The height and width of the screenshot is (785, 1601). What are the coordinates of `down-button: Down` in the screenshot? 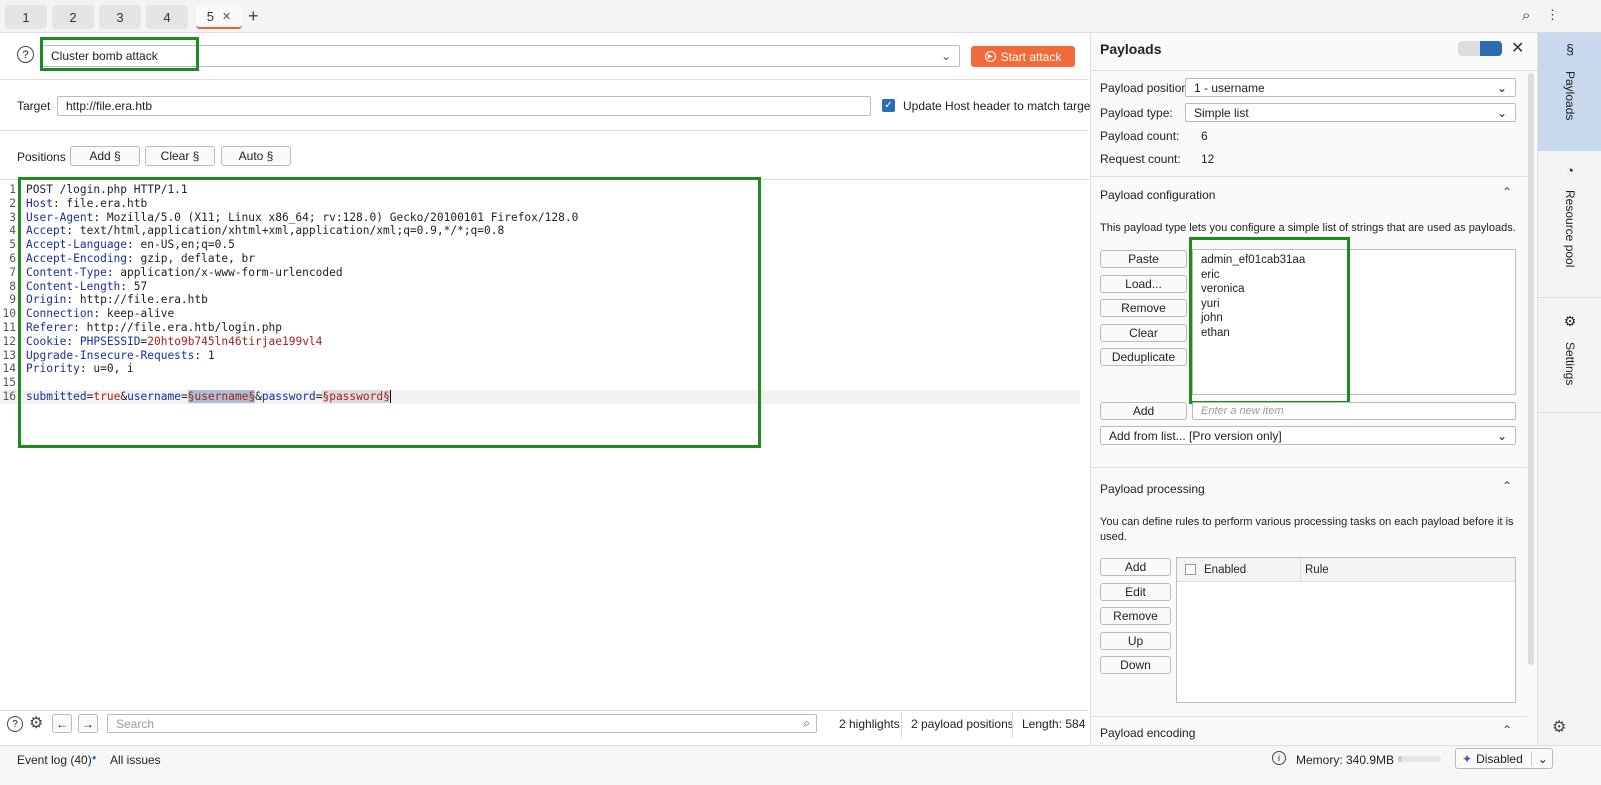 It's located at (1135, 665).